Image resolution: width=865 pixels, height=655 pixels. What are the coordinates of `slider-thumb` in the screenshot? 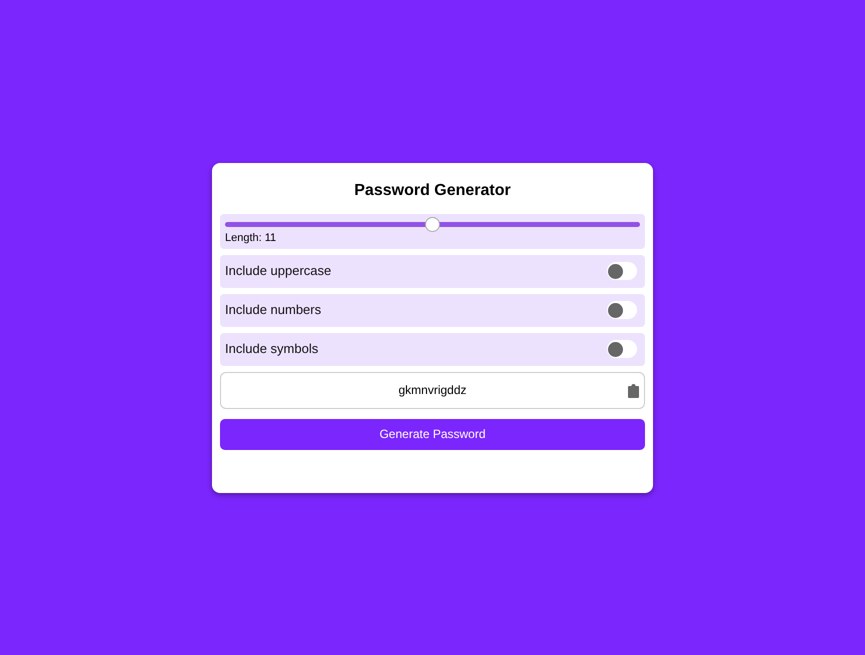 It's located at (432, 224).